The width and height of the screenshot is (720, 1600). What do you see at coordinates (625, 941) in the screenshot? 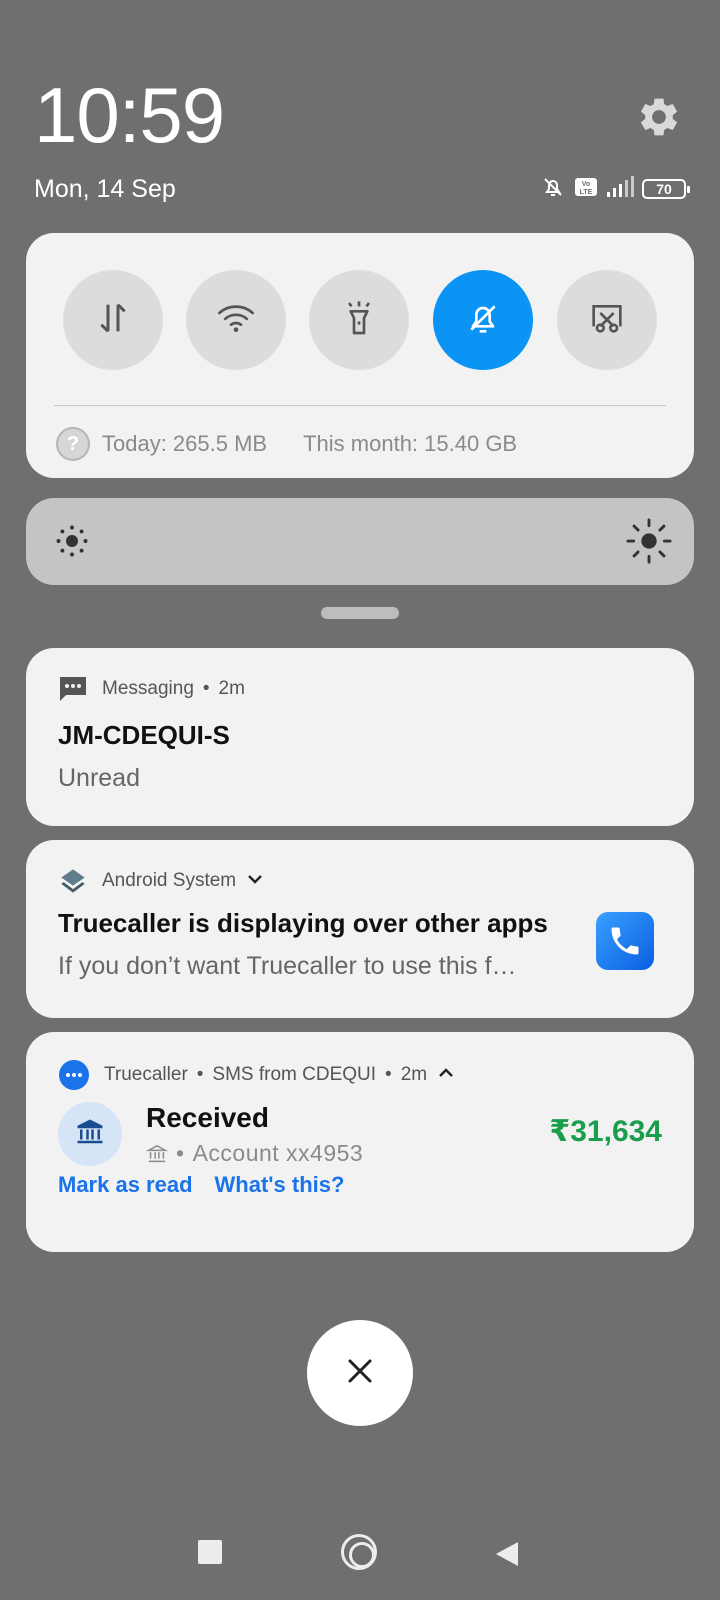
I see `truecaller-logo-icon` at bounding box center [625, 941].